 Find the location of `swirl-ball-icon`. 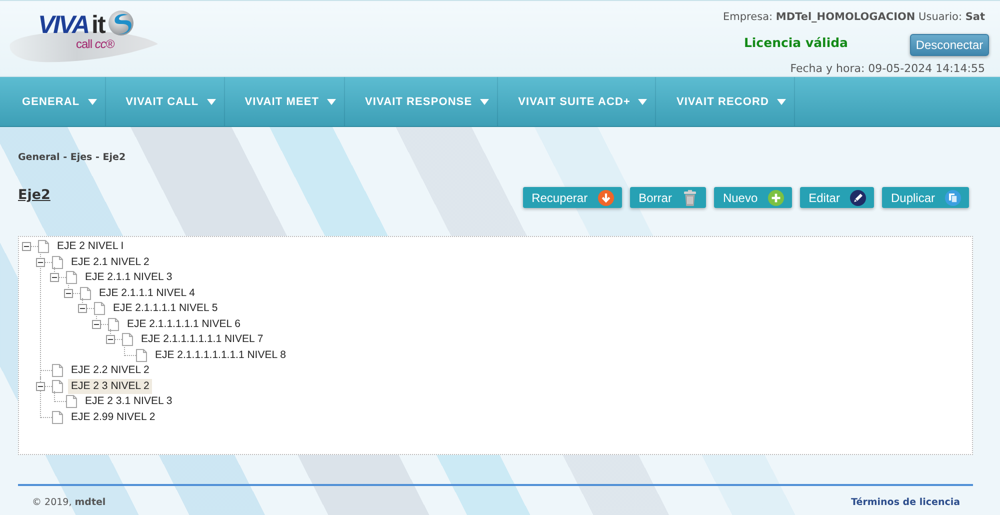

swirl-ball-icon is located at coordinates (121, 23).